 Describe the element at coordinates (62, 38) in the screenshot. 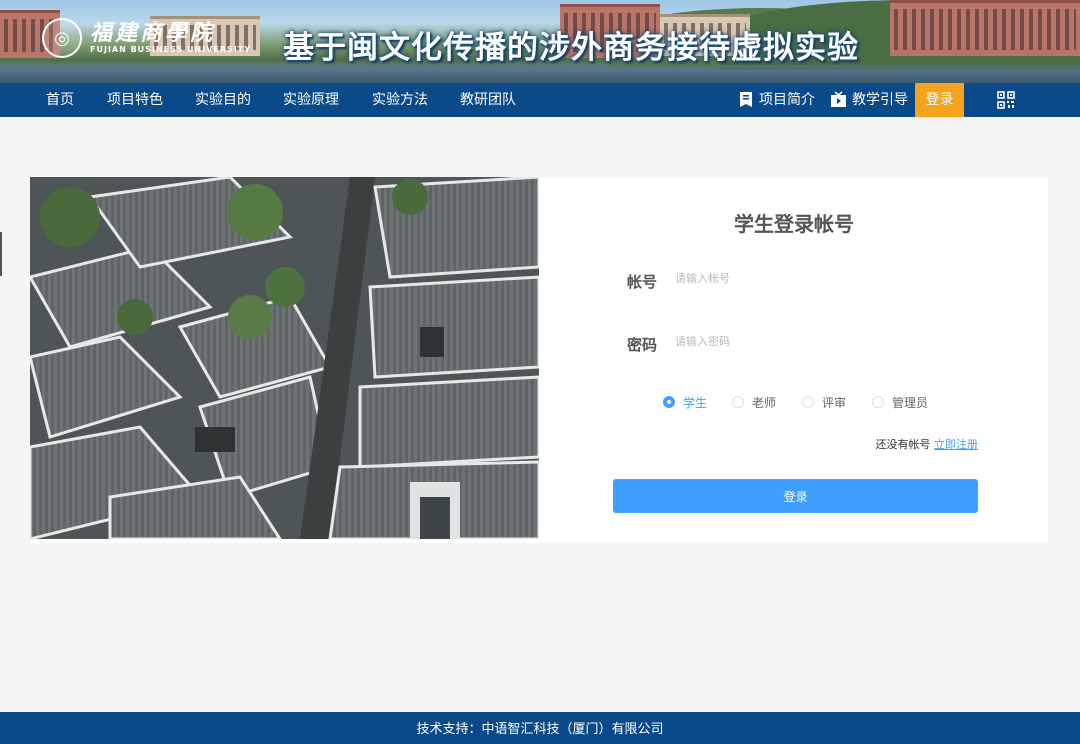

I see `university-seal-icon: ◎` at that location.